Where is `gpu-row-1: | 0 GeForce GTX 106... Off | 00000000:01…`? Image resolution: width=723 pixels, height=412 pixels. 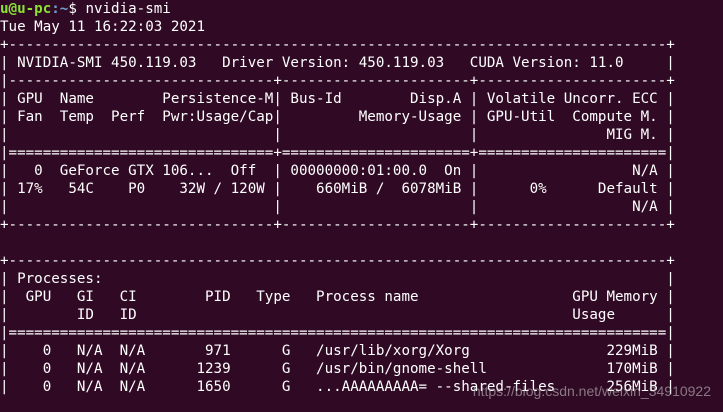 gpu-row-1: | 0 GeForce GTX 106... Off | 00000000:01… is located at coordinates (337, 171).